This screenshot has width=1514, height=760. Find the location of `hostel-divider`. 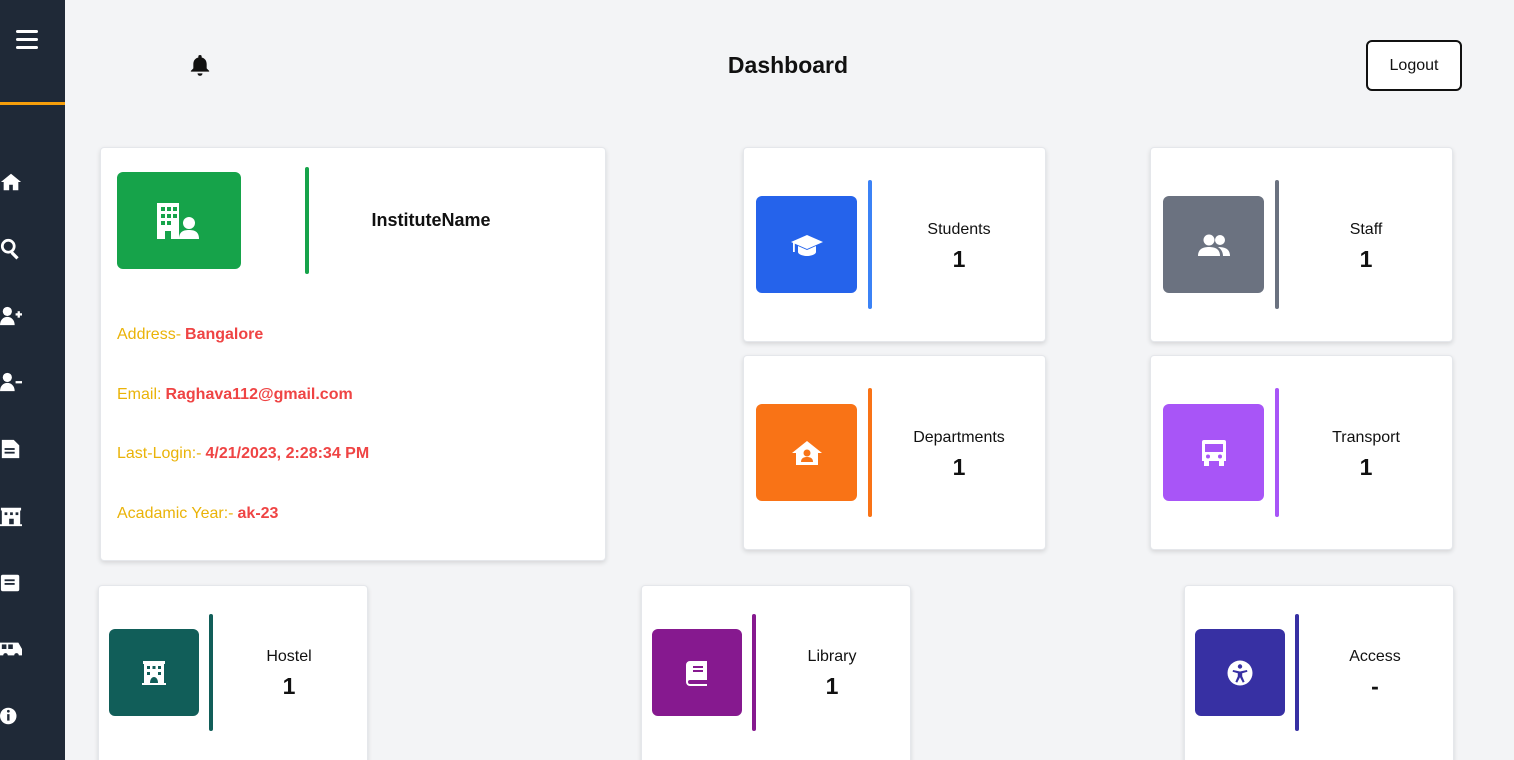

hostel-divider is located at coordinates (211, 672).